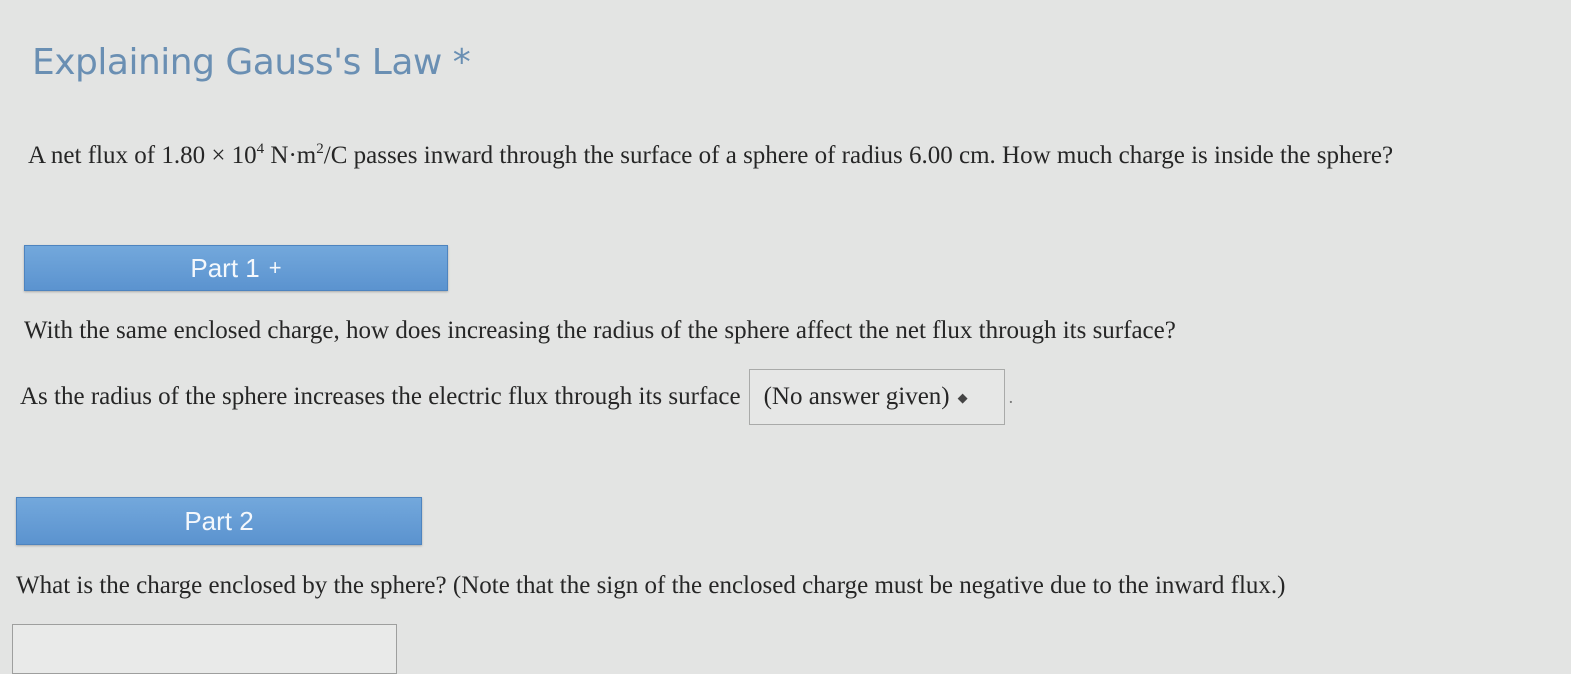 The image size is (1571, 674). I want to click on select-arrows-icon: ◆, so click(962, 397).